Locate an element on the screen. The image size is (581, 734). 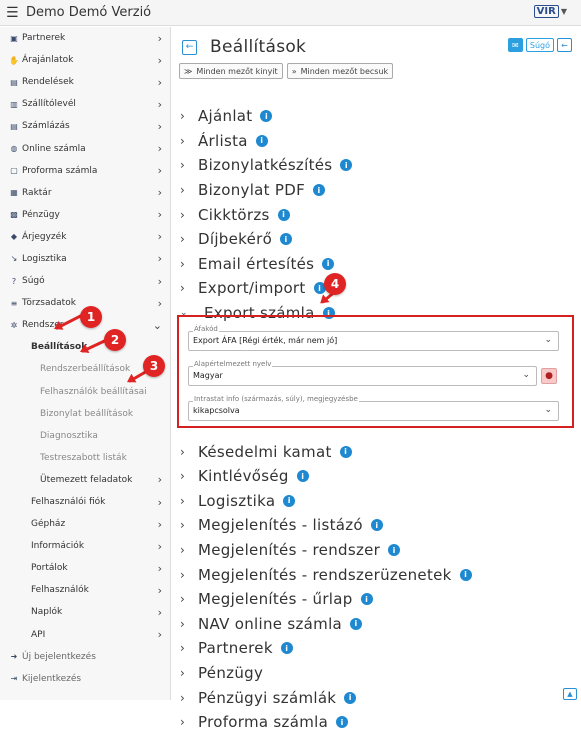
section-13: › Megjelenítés - rendszer i is located at coordinates (377, 550).